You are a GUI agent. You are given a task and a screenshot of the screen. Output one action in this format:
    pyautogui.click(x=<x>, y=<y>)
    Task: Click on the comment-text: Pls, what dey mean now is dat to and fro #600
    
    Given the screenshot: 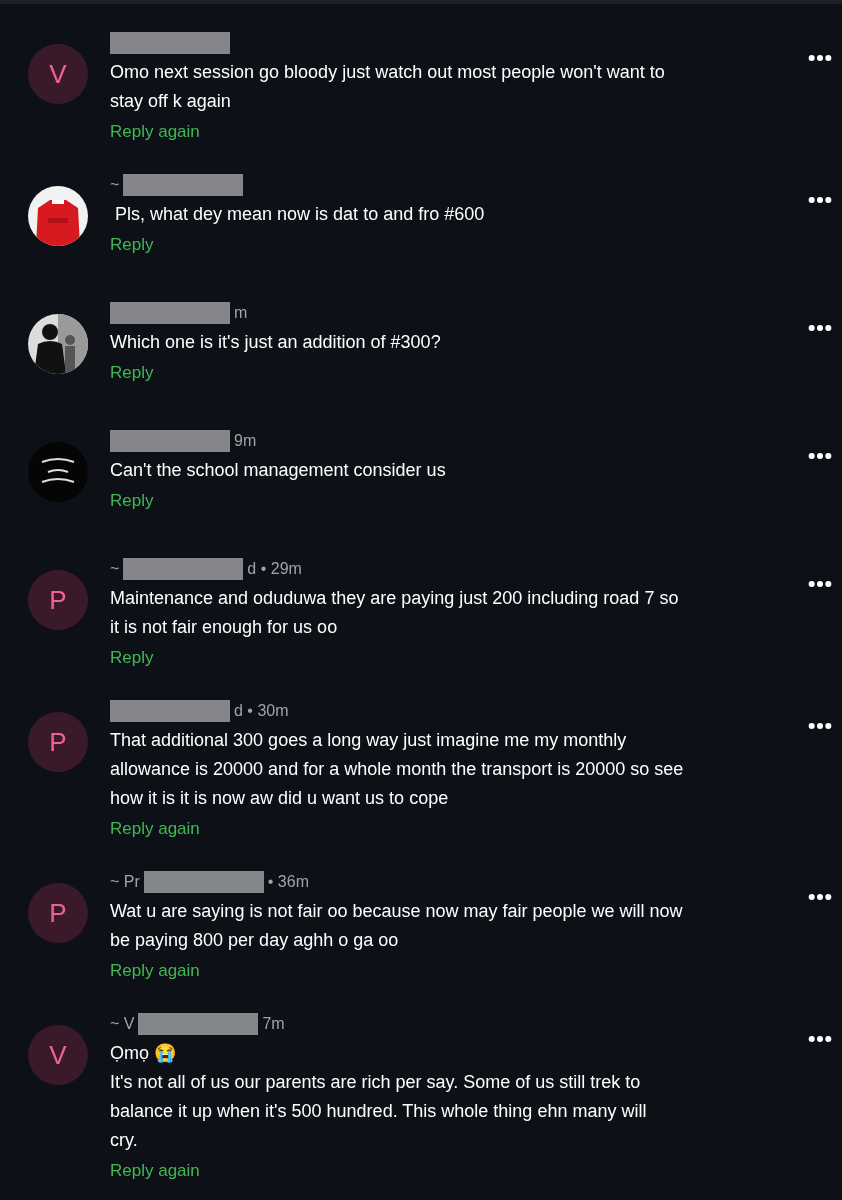 What is the action you would take?
    pyautogui.click(x=300, y=214)
    